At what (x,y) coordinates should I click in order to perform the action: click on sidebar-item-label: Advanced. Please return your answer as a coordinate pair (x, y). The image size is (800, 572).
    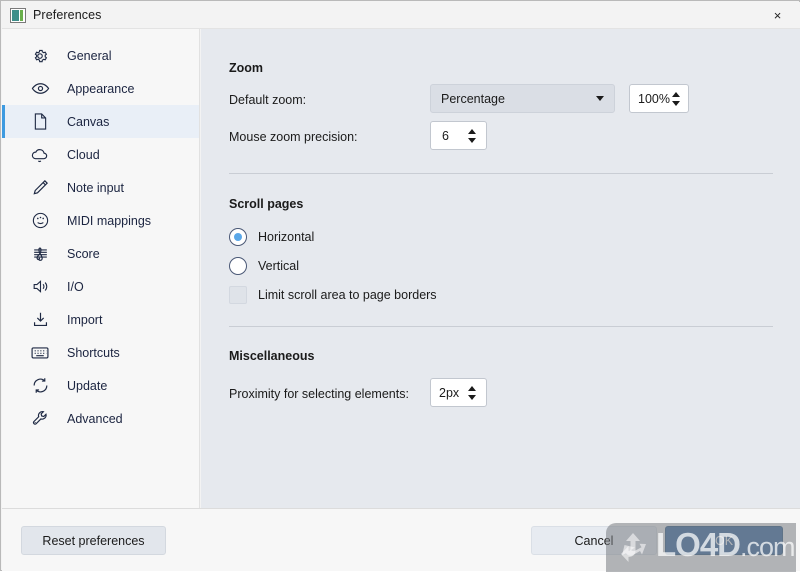
    Looking at the image, I should click on (95, 418).